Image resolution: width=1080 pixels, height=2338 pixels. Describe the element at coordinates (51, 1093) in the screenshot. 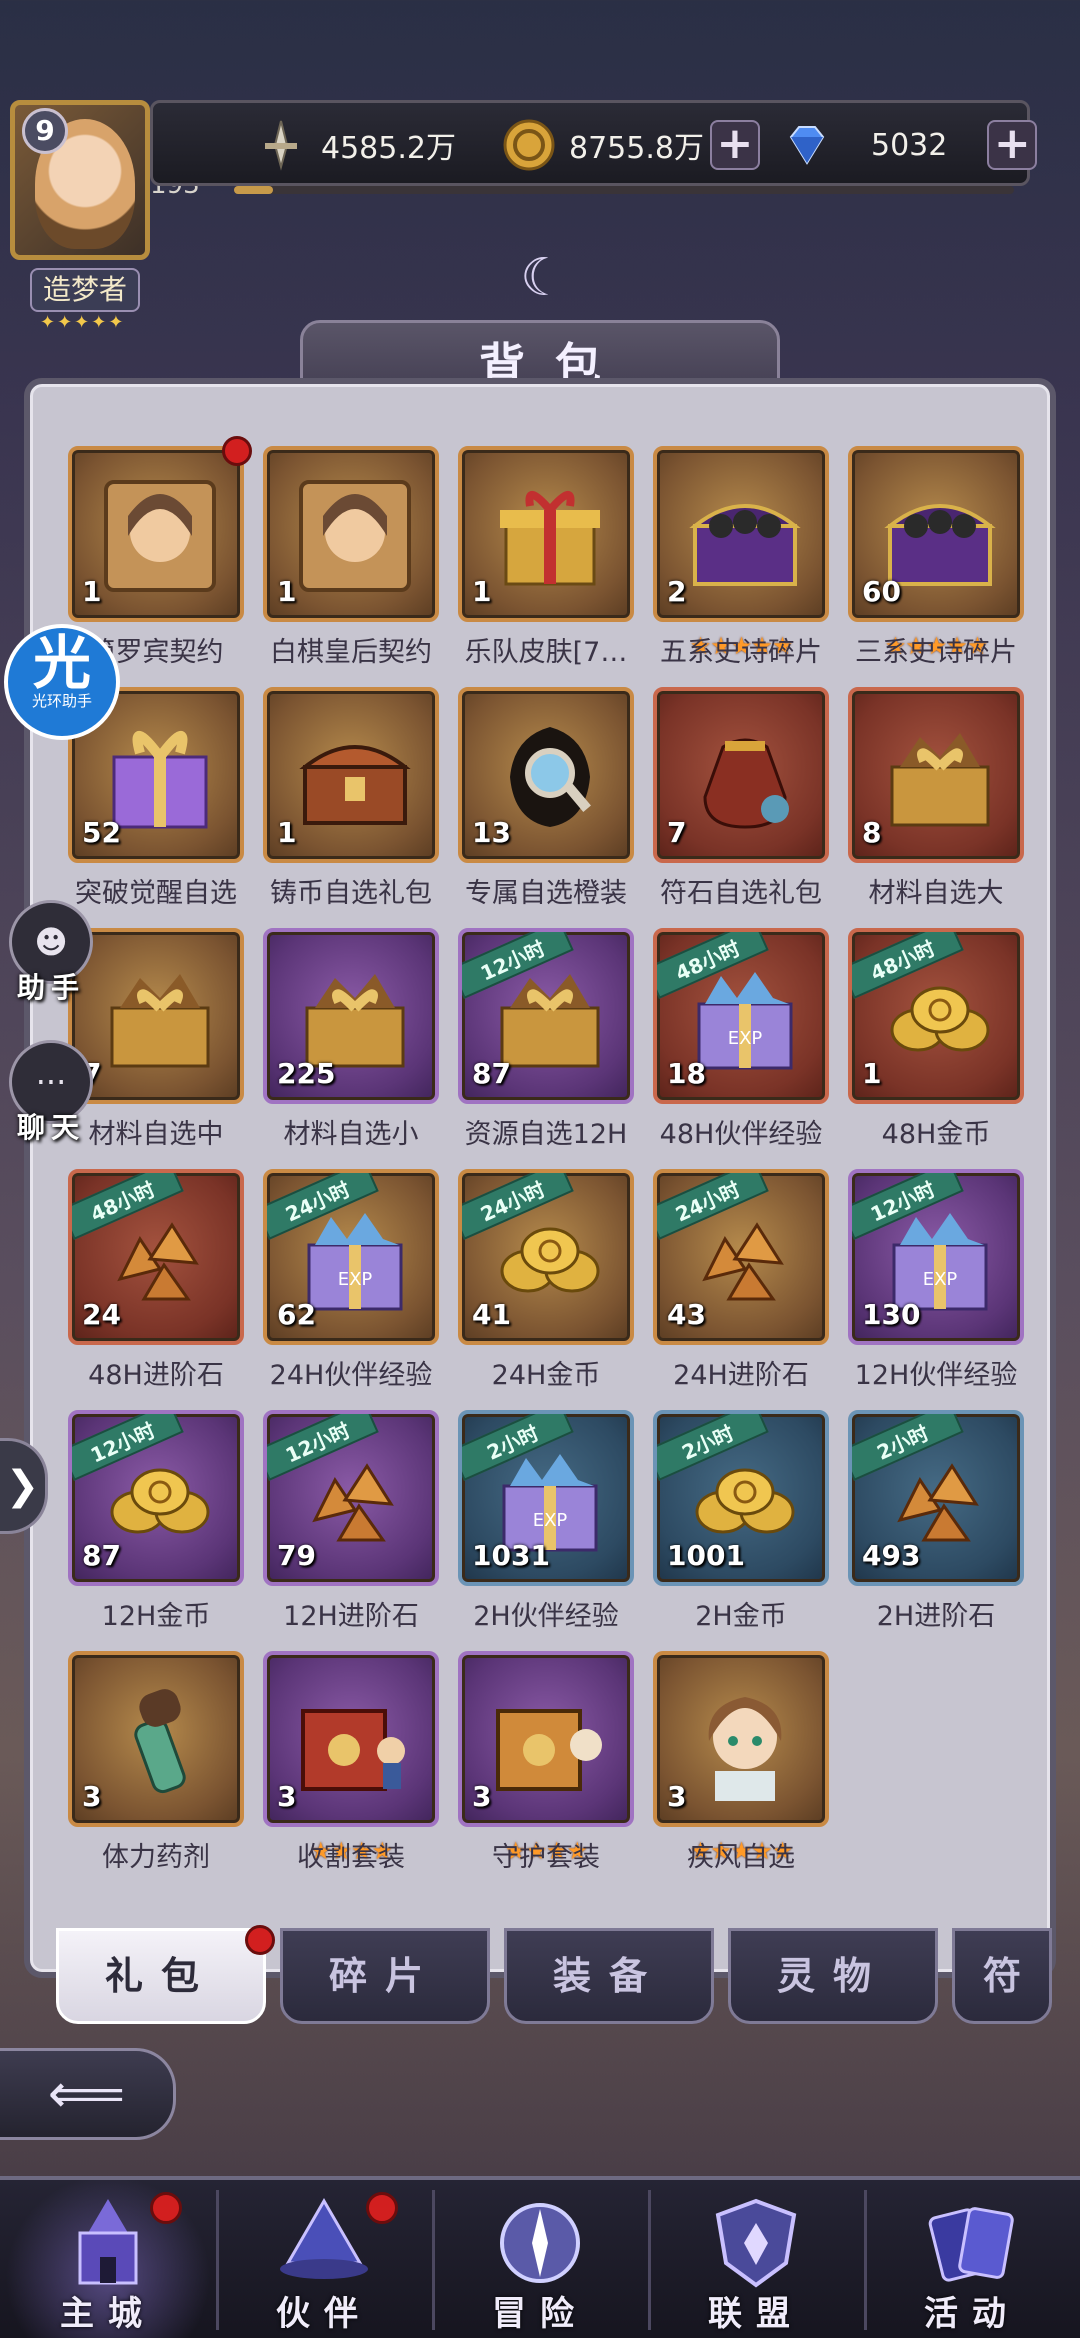

I see `chat-button: ··· 聊天` at that location.